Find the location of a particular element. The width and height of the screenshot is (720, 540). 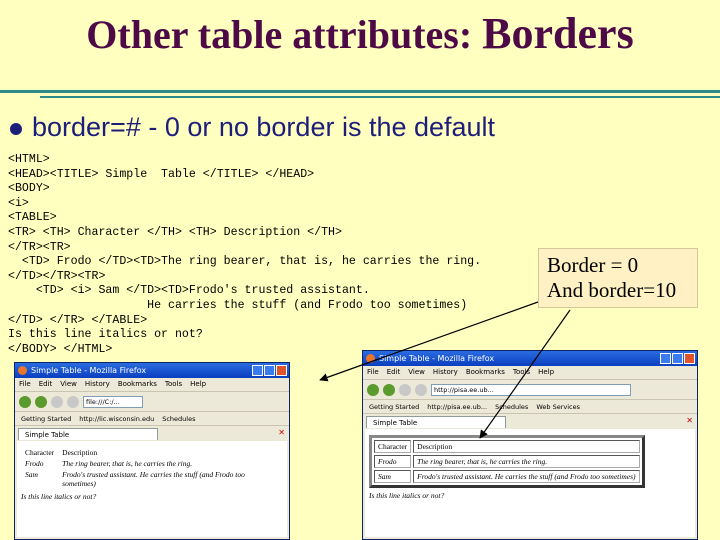

note-line-2: And border=10 is located at coordinates (612, 290).